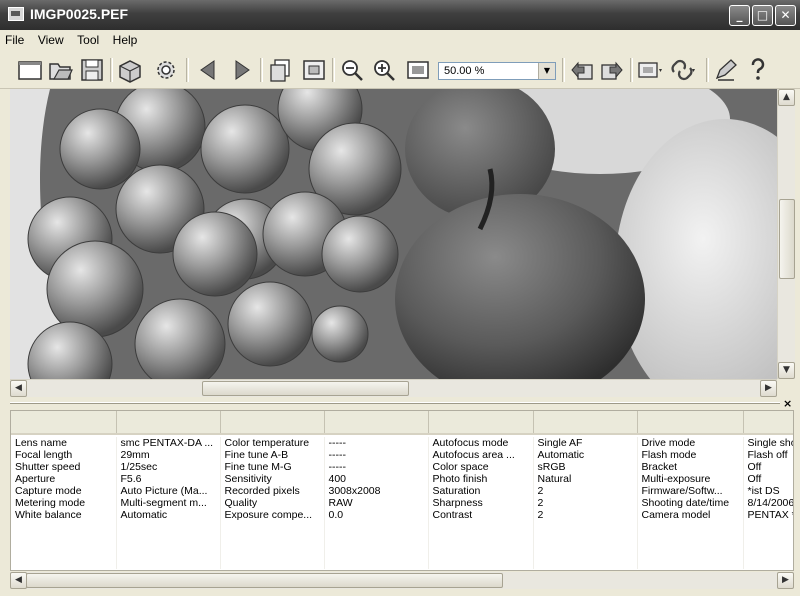 The width and height of the screenshot is (800, 596). I want to click on help-icon, so click(758, 70).